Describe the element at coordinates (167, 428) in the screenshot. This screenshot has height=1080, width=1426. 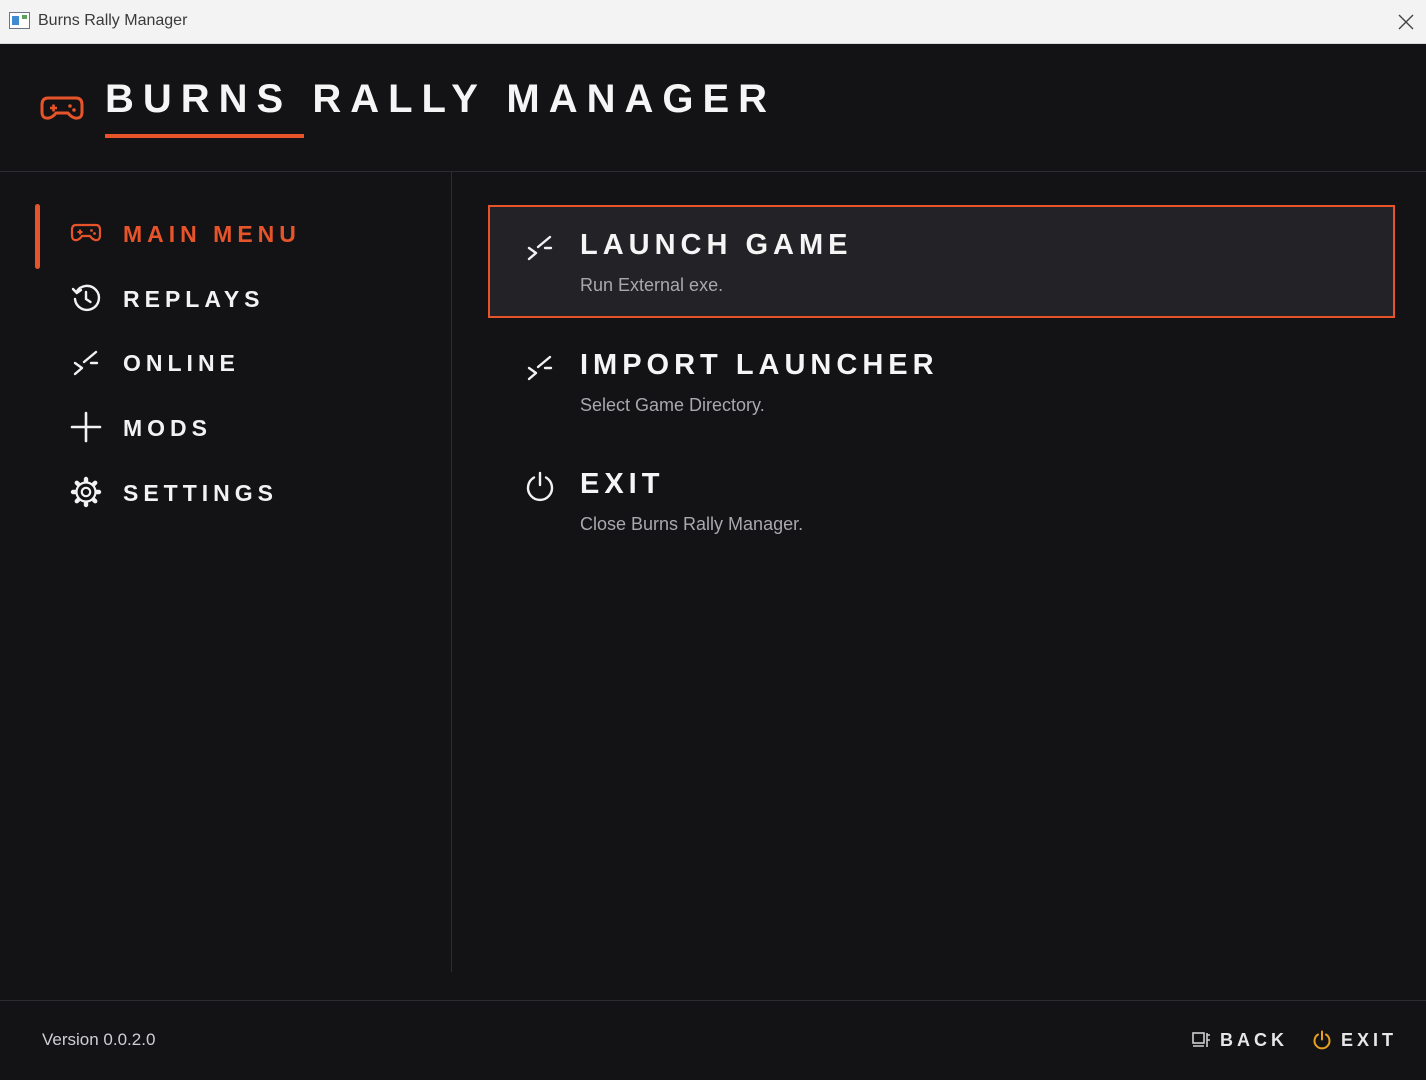
I see `sidebar-item-label: MODS` at that location.